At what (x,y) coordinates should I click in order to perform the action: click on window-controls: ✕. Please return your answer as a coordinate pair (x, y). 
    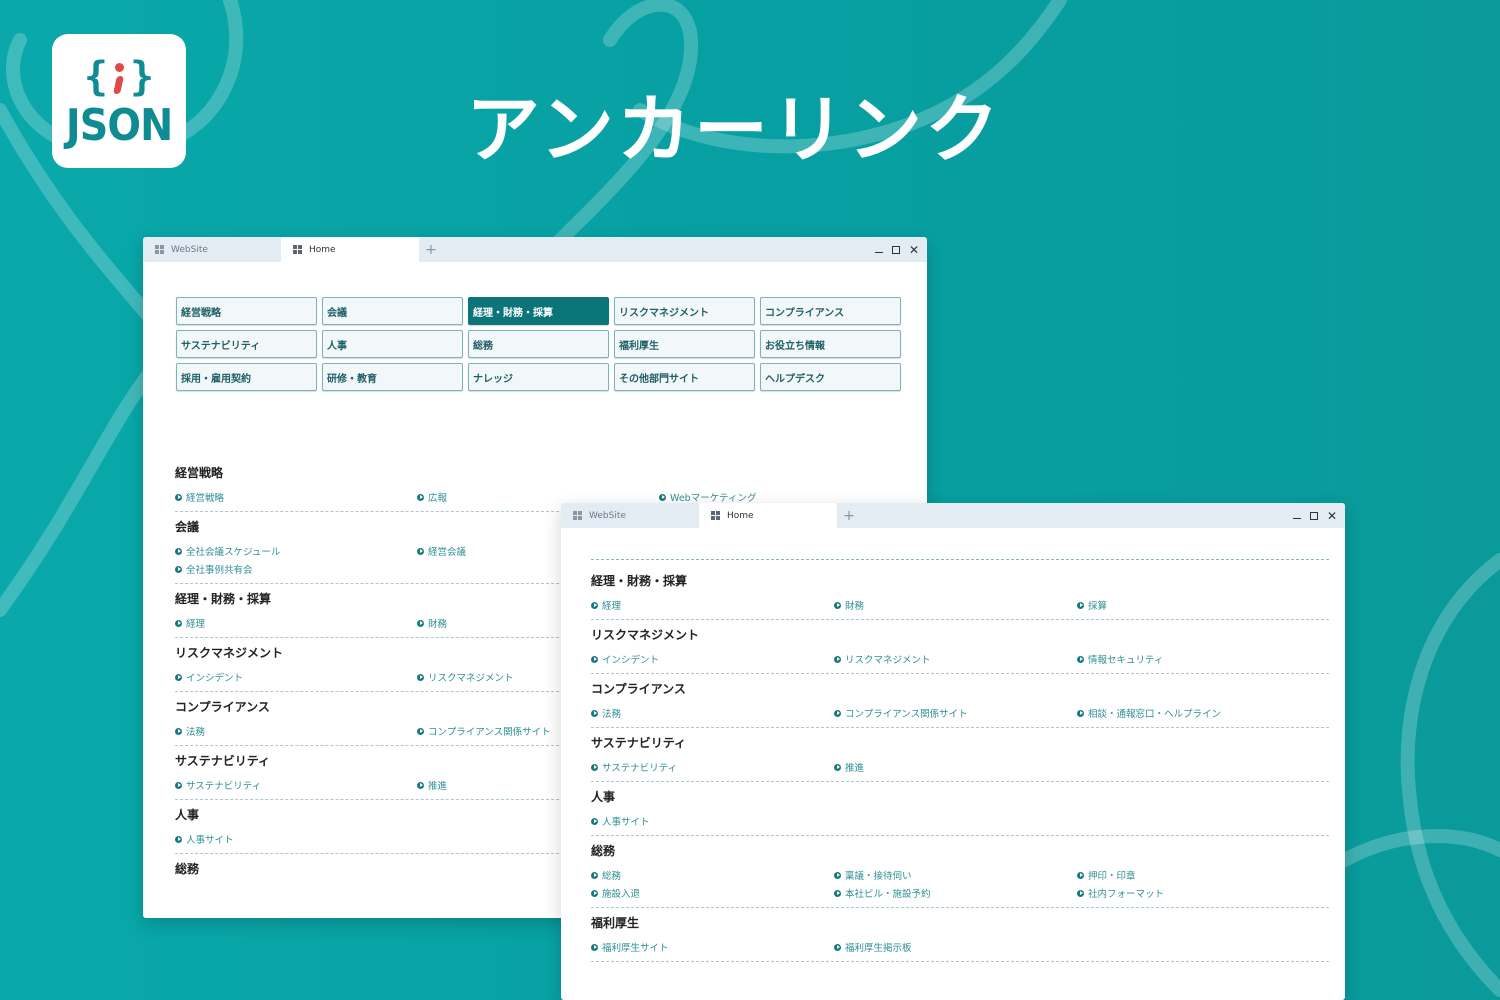
    Looking at the image, I should click on (896, 249).